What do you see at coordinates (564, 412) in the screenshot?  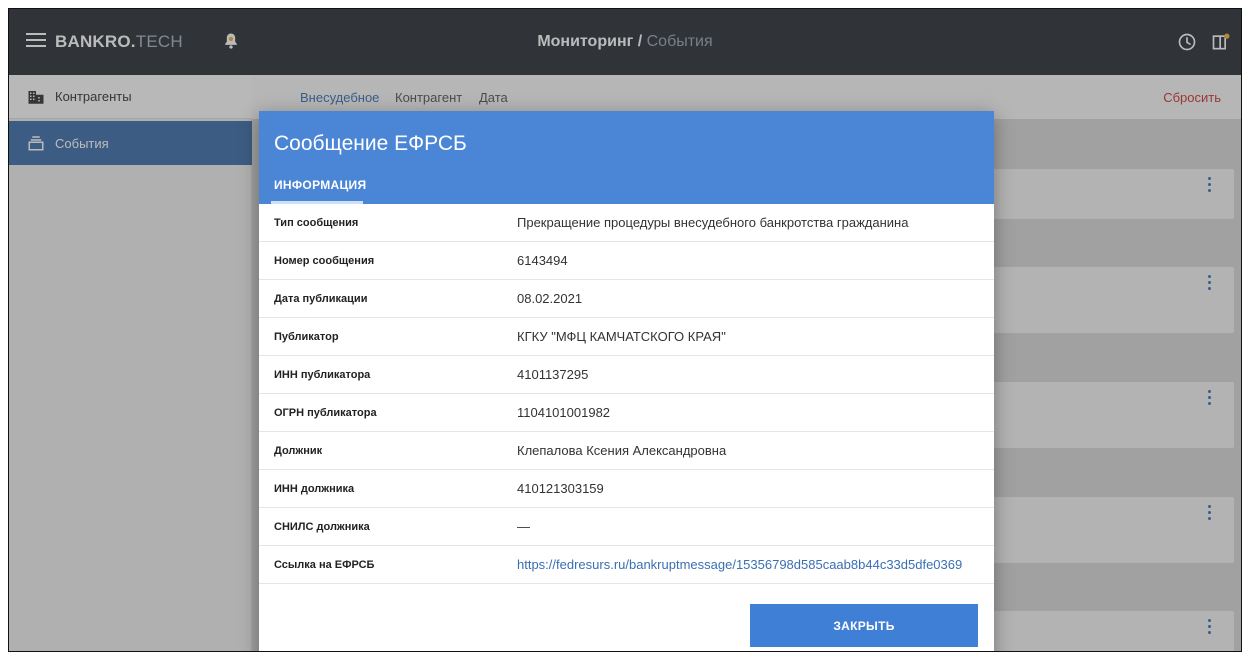 I see `info-value: 1104101001982` at bounding box center [564, 412].